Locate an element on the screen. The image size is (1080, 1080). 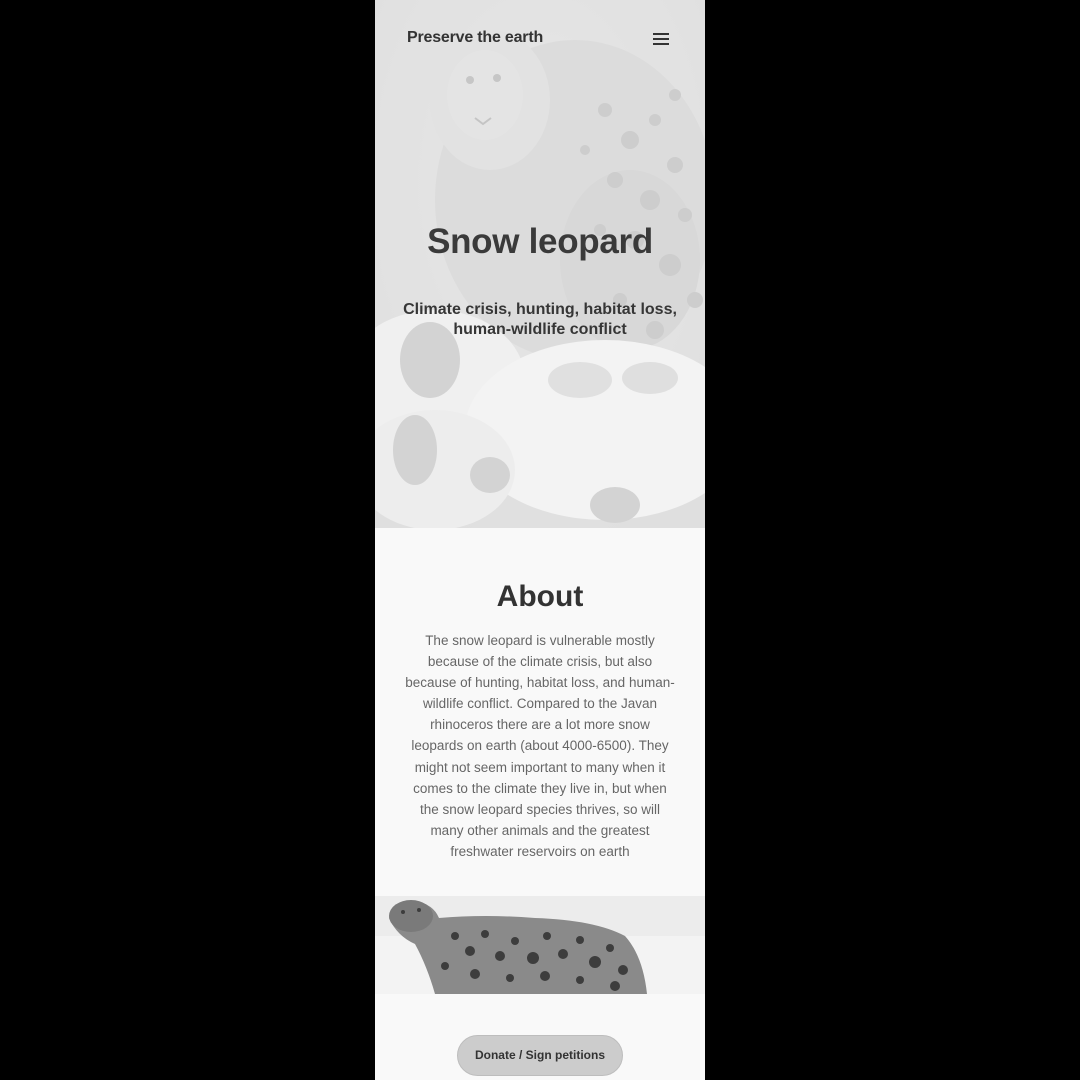
hero-title: Snow leopard is located at coordinates (540, 241).